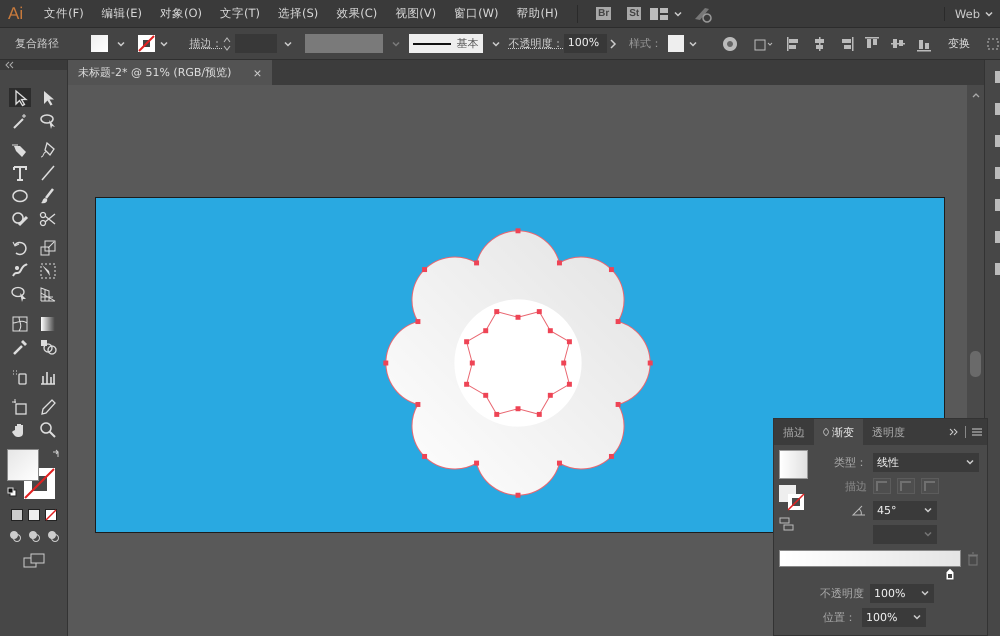 Image resolution: width=1000 pixels, height=636 pixels. I want to click on workspace-switcher: Web, so click(972, 13).